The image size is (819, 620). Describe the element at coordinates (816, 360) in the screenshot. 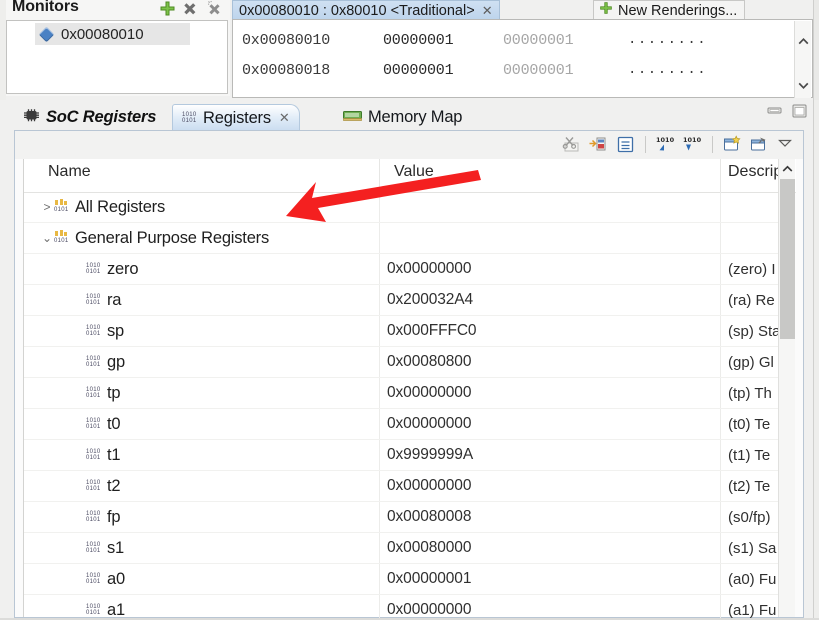

I see `right-panel-edge` at that location.